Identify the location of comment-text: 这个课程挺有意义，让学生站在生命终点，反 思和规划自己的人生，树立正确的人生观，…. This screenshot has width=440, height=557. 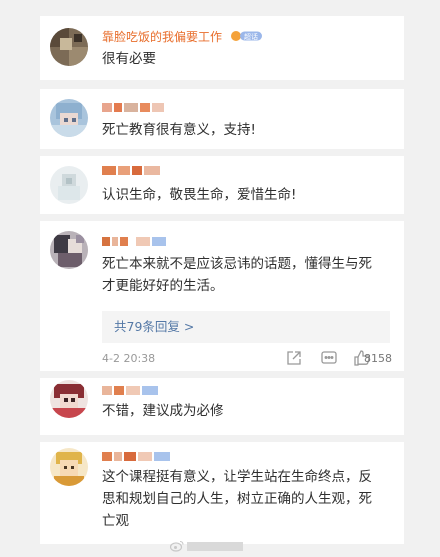
(246, 499).